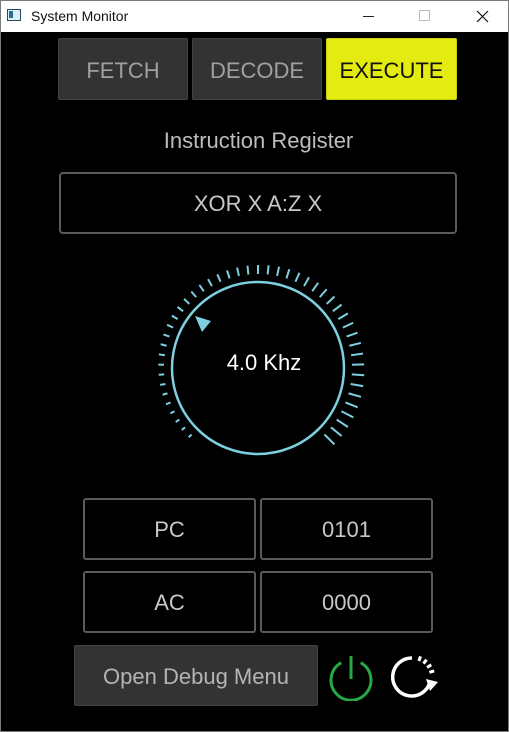  Describe the element at coordinates (346, 602) in the screenshot. I see `ac-register-value: 0000` at that location.